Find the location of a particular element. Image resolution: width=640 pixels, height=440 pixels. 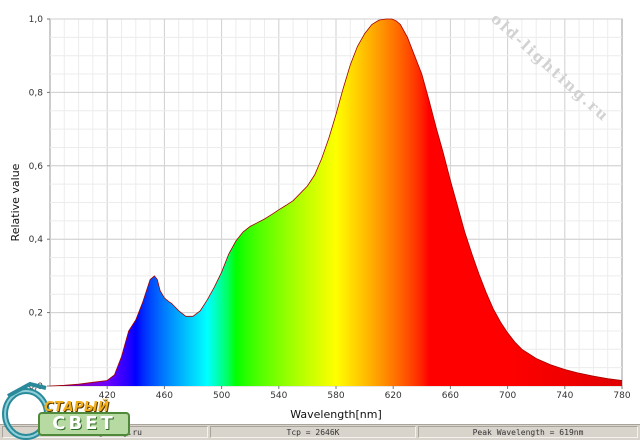

x-tick-label: 780 is located at coordinates (621, 396).